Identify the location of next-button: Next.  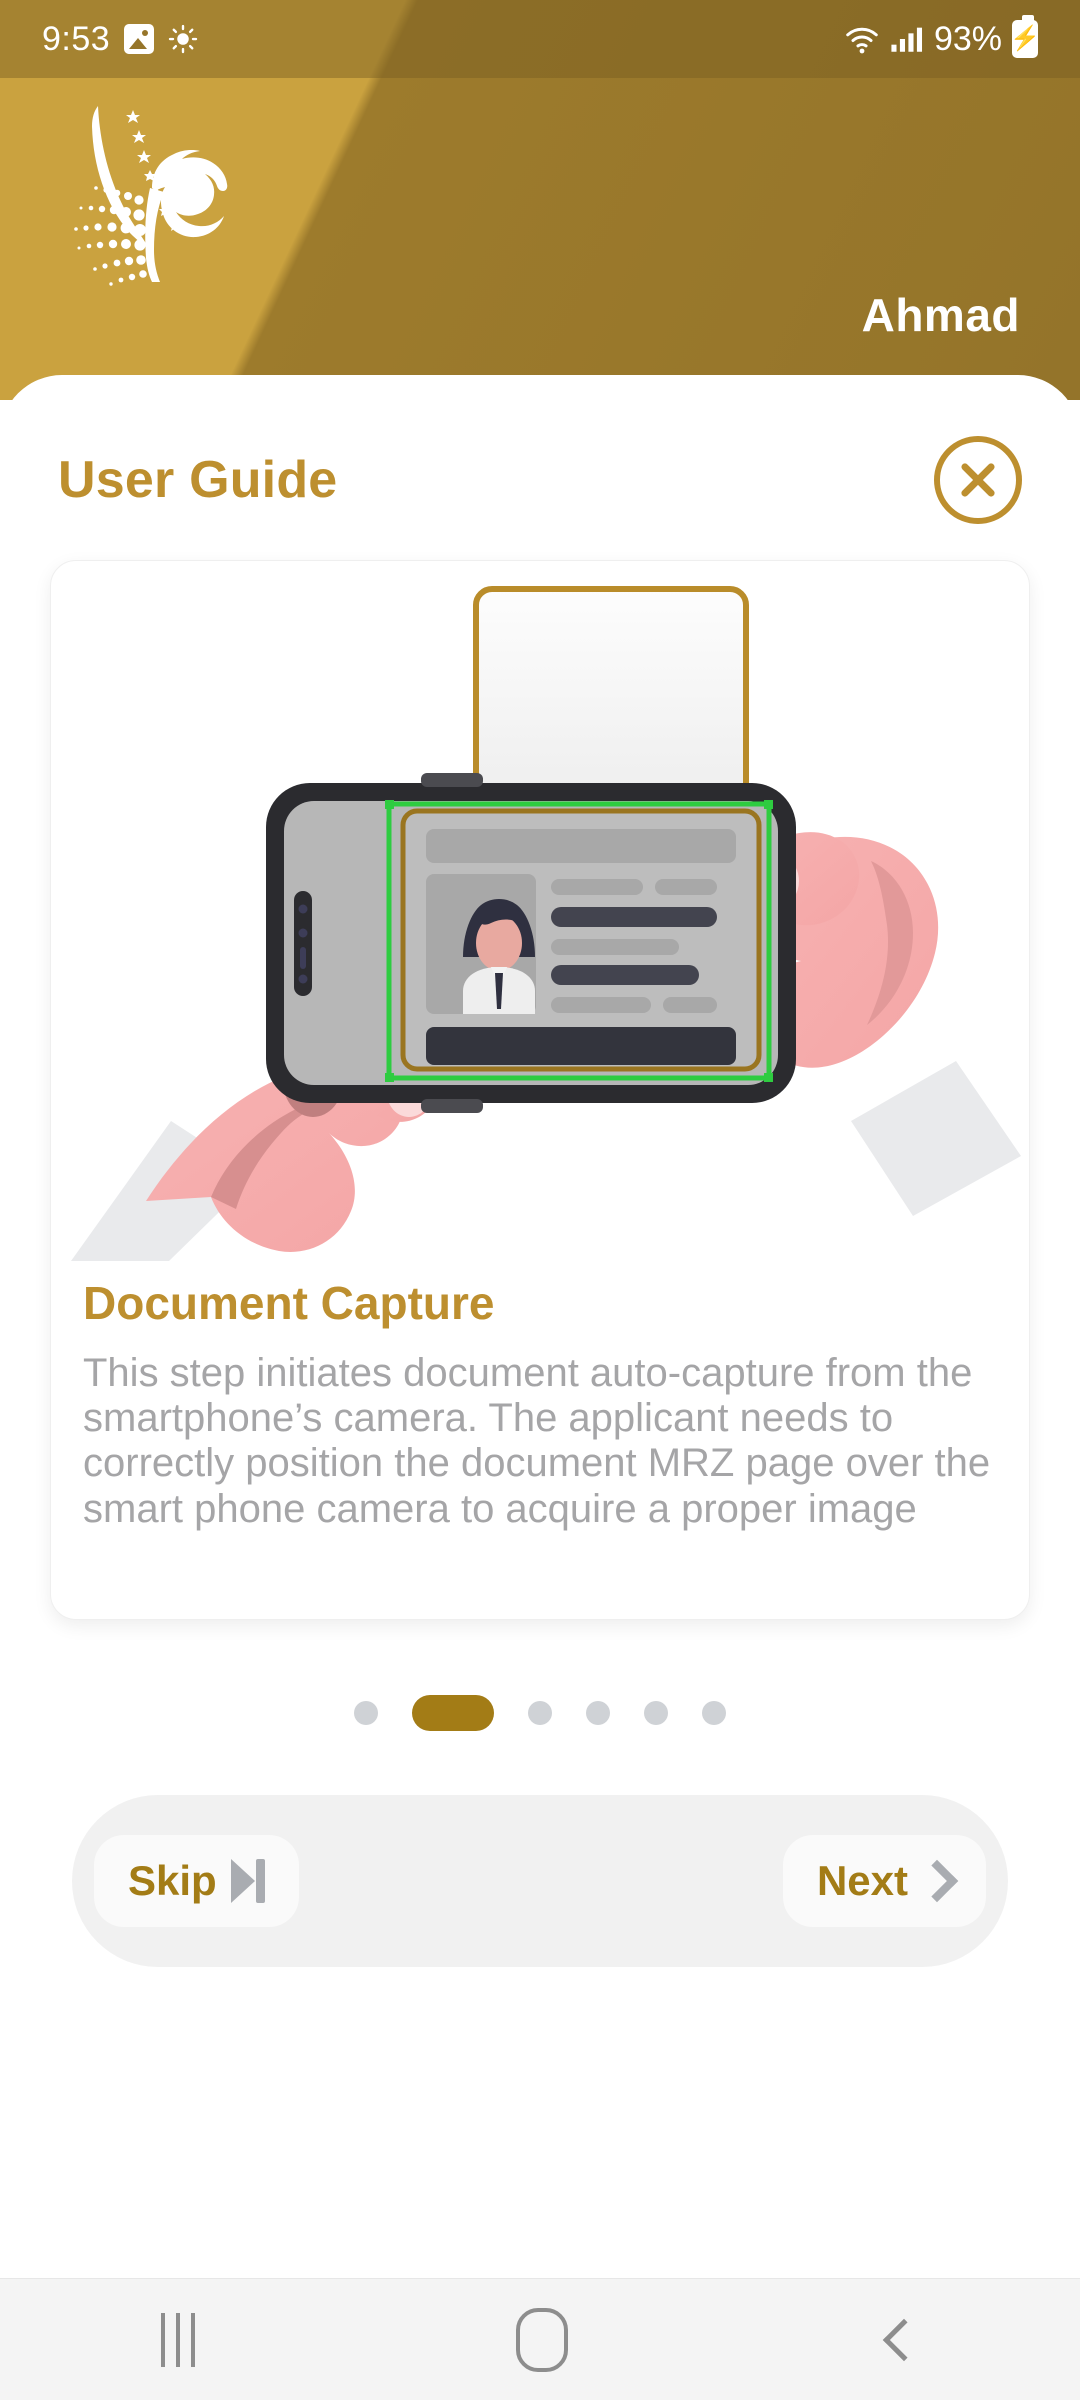
(884, 1881).